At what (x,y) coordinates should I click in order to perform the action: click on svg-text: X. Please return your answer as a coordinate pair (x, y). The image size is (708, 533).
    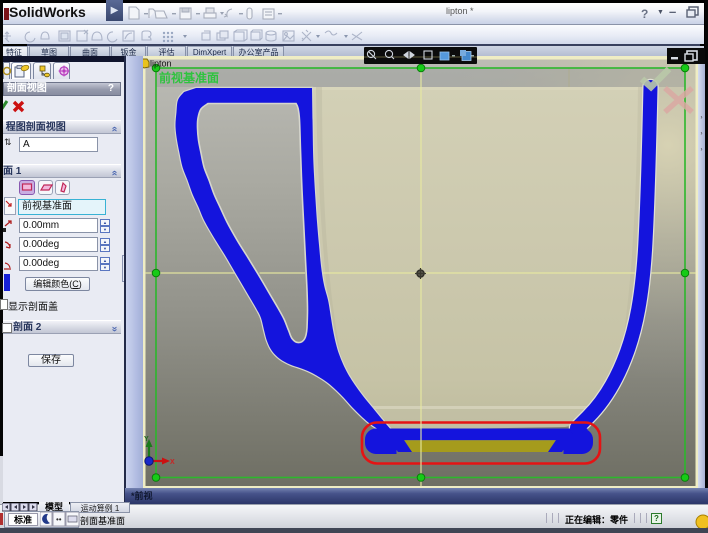
    Looking at the image, I should click on (172, 462).